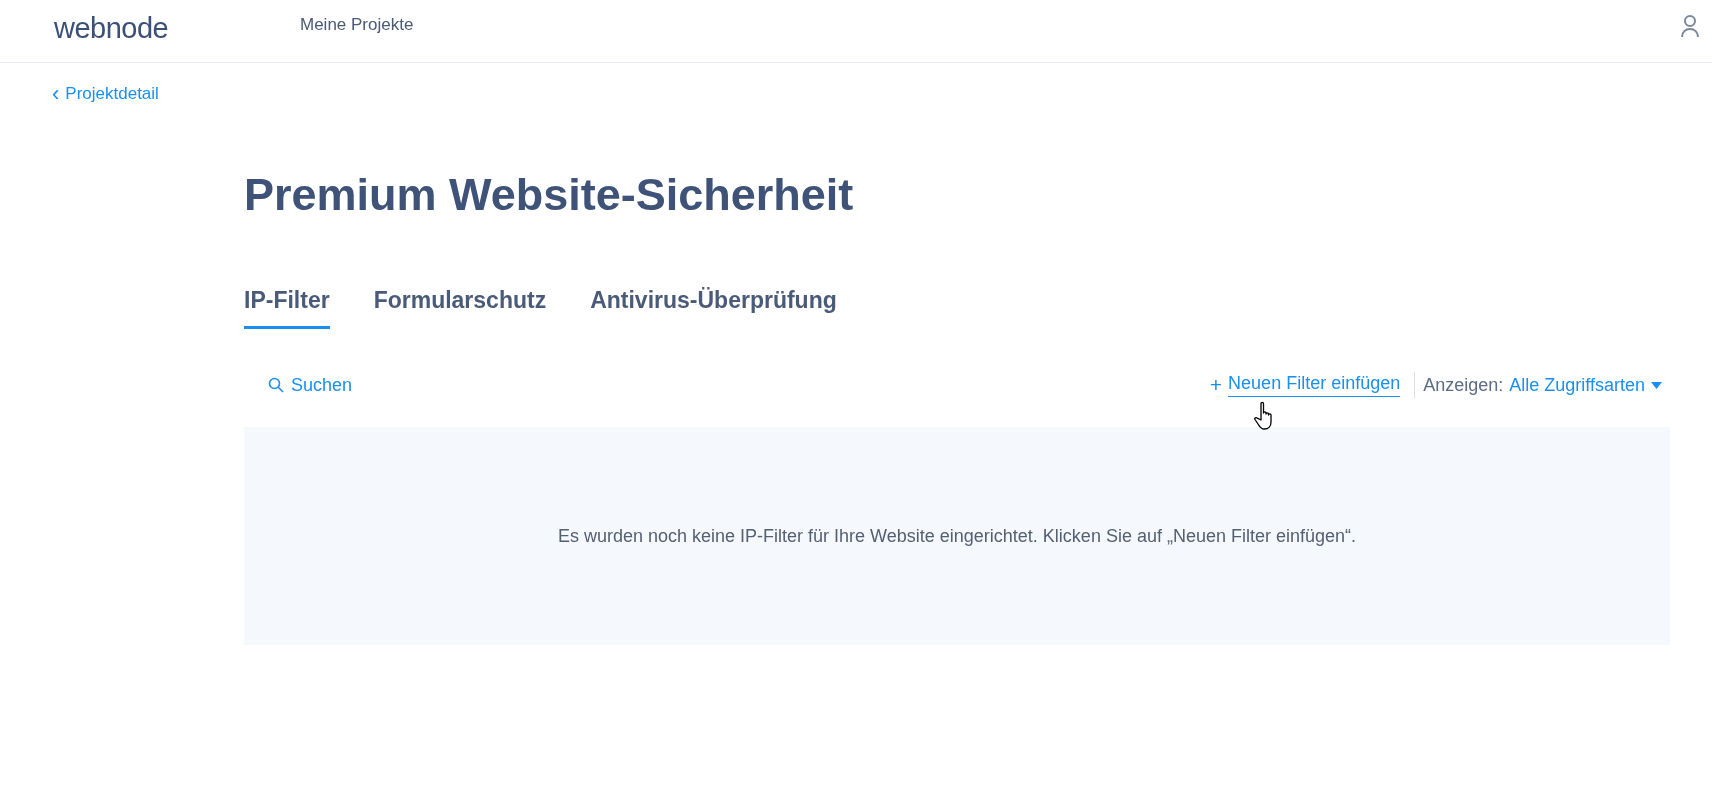 Image resolution: width=1712 pixels, height=789 pixels. I want to click on tab: IP-Filter, so click(287, 308).